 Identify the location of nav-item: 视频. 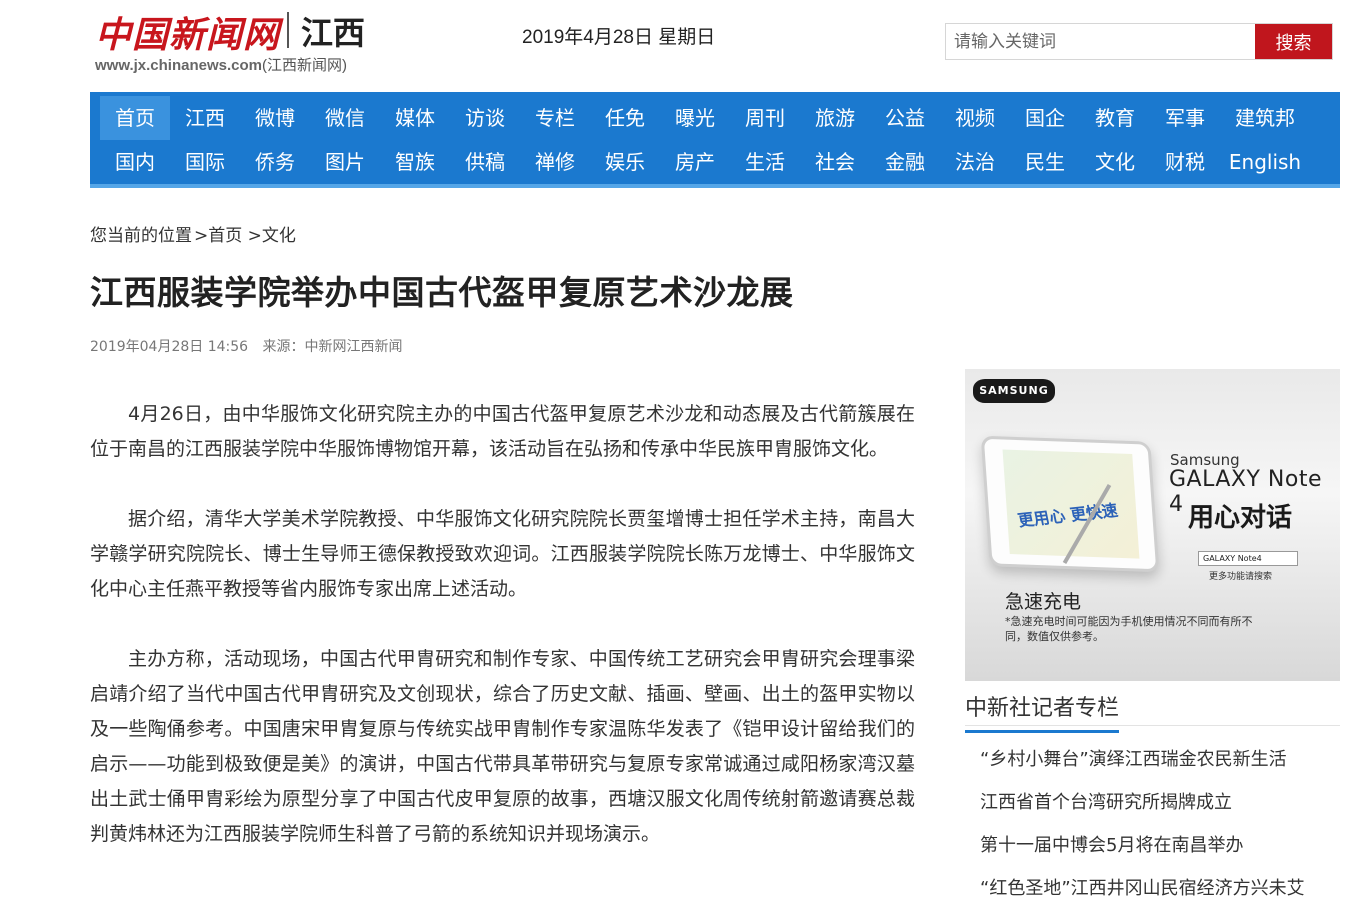
(975, 118).